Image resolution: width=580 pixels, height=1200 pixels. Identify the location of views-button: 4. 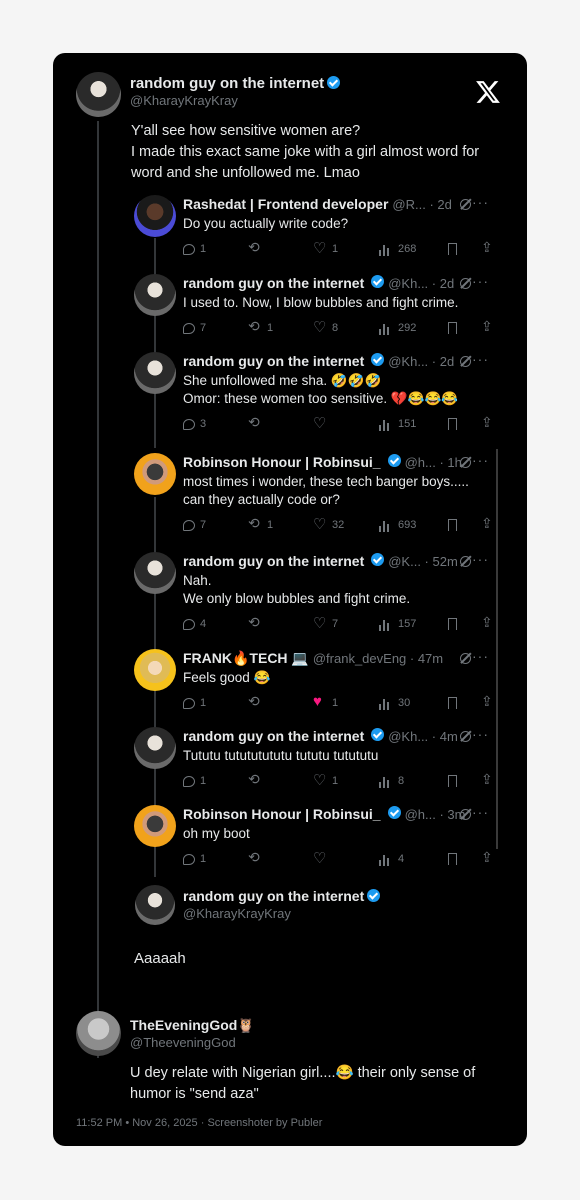
(391, 859).